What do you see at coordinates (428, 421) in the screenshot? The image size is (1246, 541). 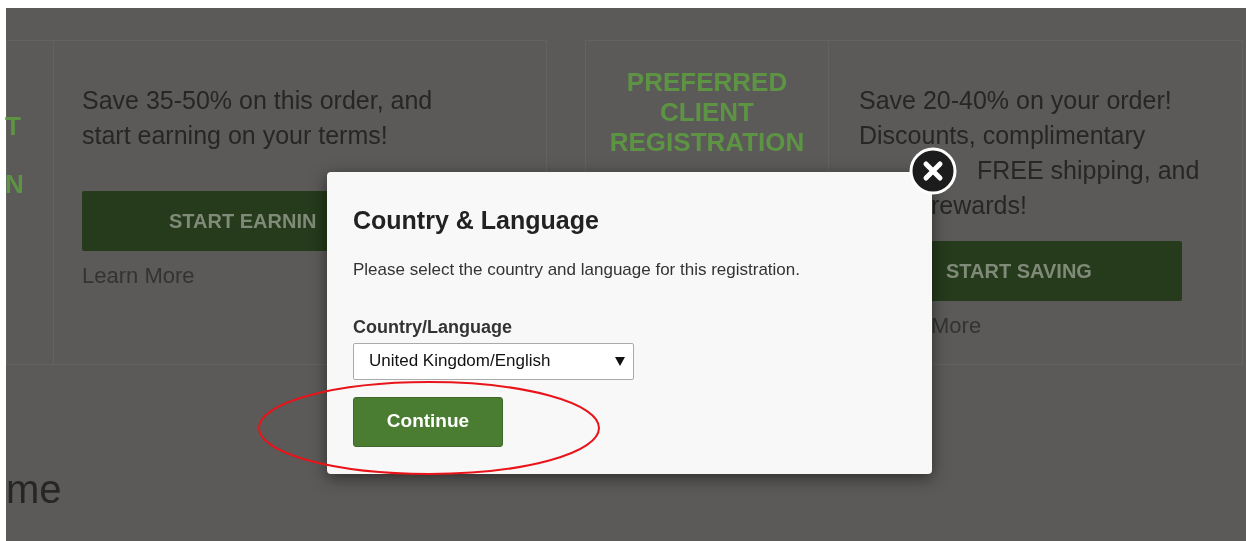 I see `continue-button: Continue` at bounding box center [428, 421].